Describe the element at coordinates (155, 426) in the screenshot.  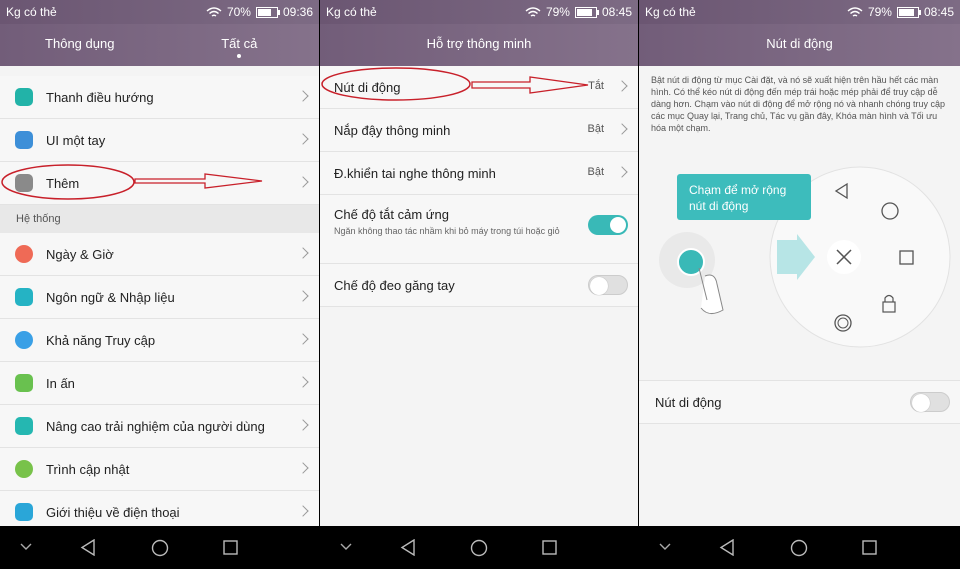
I see `row-label: Nâng cao trải nghiệm của người dùng` at that location.